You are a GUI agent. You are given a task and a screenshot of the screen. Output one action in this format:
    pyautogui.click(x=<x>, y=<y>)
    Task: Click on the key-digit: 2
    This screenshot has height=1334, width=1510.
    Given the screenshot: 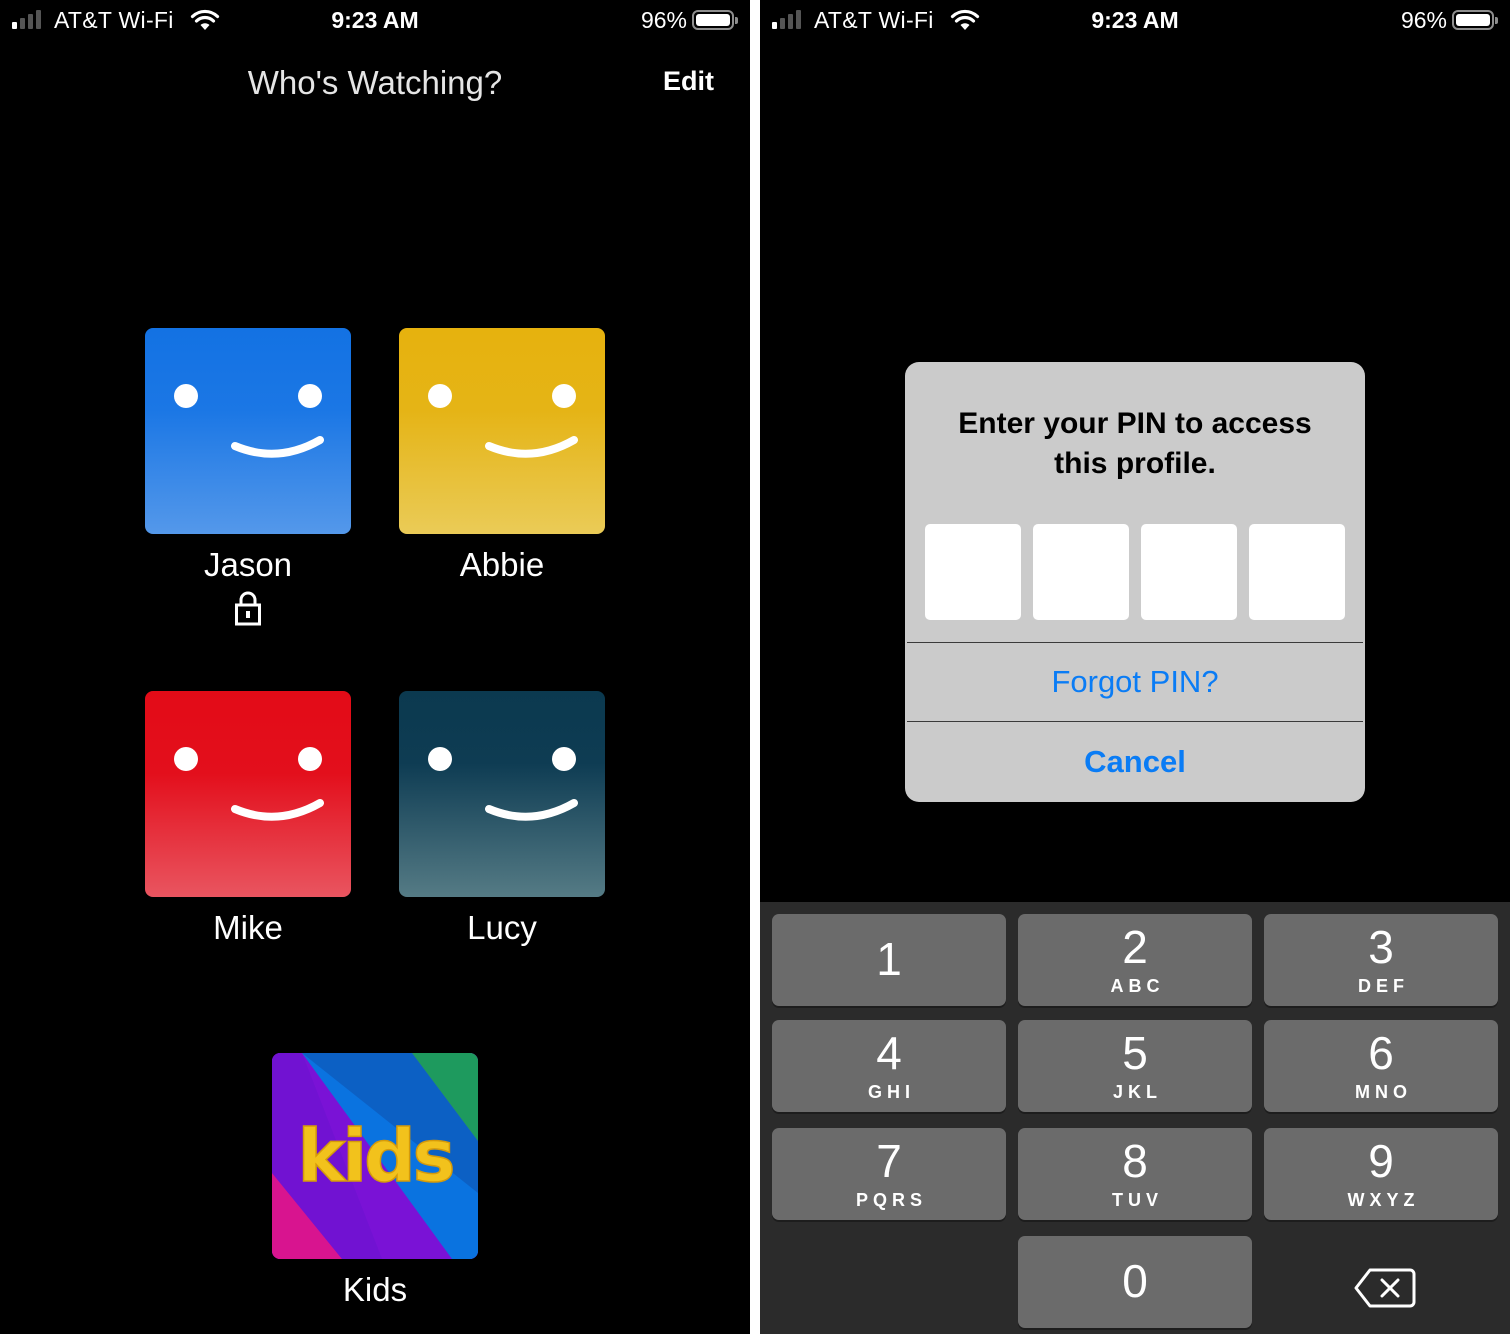 What is the action you would take?
    pyautogui.click(x=1135, y=947)
    